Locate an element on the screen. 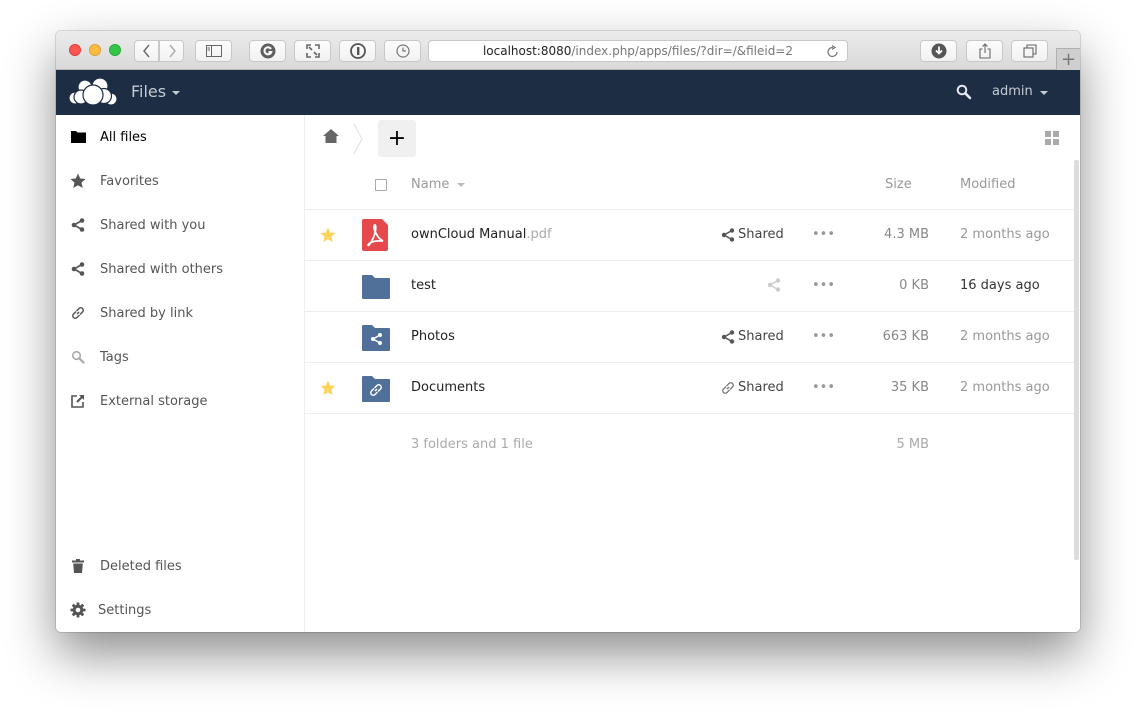 The width and height of the screenshot is (1136, 712). sort-by-name: Name is located at coordinates (438, 184).